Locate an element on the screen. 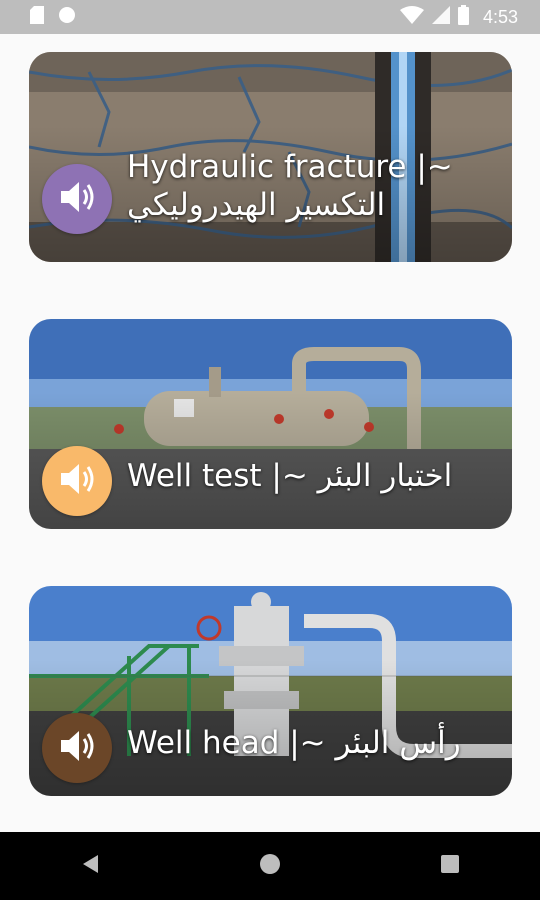 The height and width of the screenshot is (900, 540). home-icon is located at coordinates (270, 866).